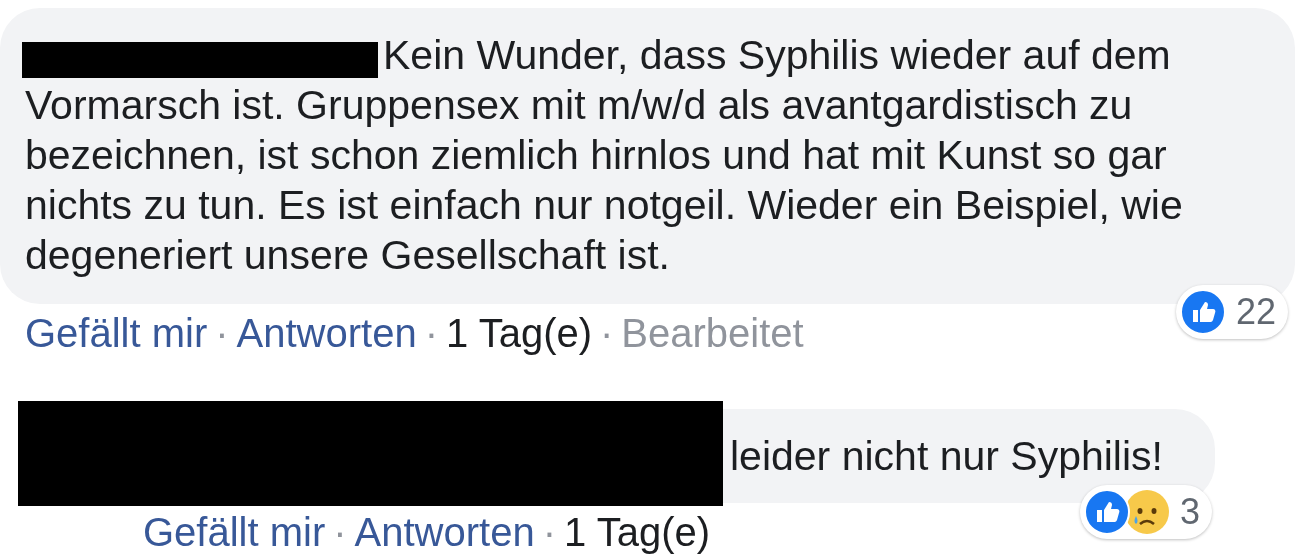 The height and width of the screenshot is (556, 1308). What do you see at coordinates (1189, 512) in the screenshot?
I see `reaction-count: 3` at bounding box center [1189, 512].